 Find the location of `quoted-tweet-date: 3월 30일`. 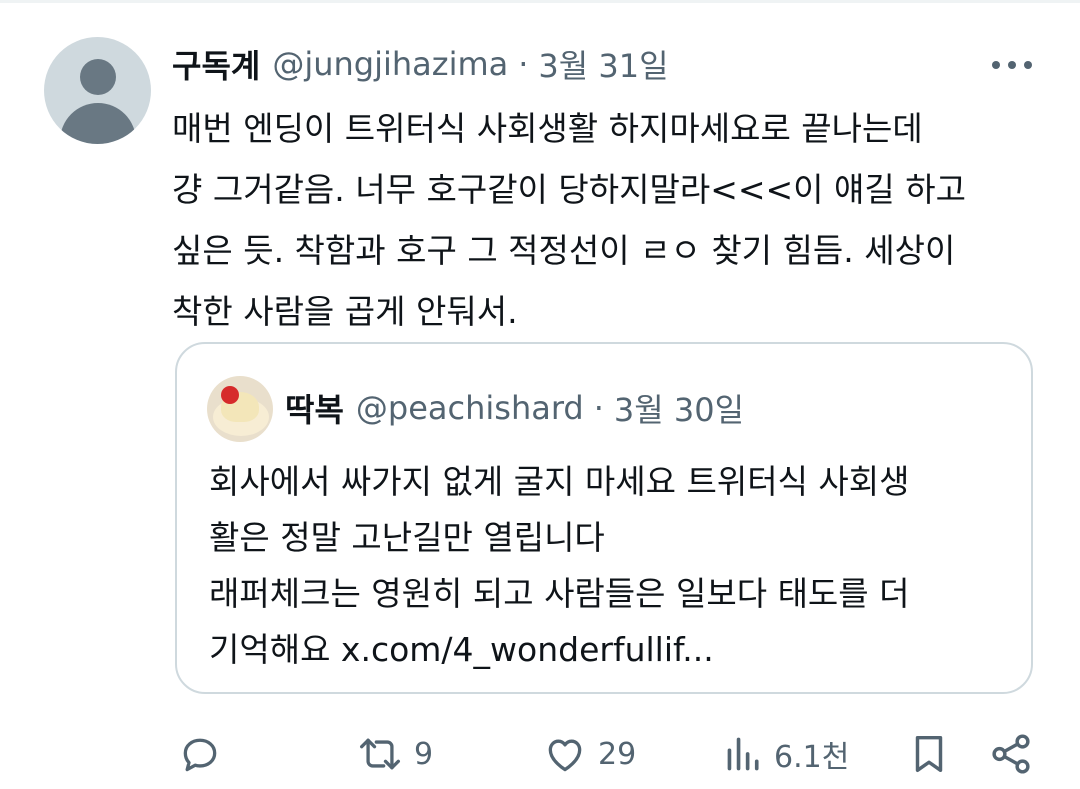

quoted-tweet-date: 3월 30일 is located at coordinates (679, 408).